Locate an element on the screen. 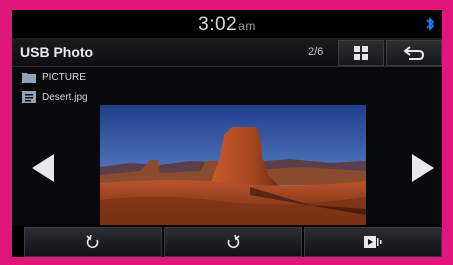  rotate-left-button is located at coordinates (93, 242).